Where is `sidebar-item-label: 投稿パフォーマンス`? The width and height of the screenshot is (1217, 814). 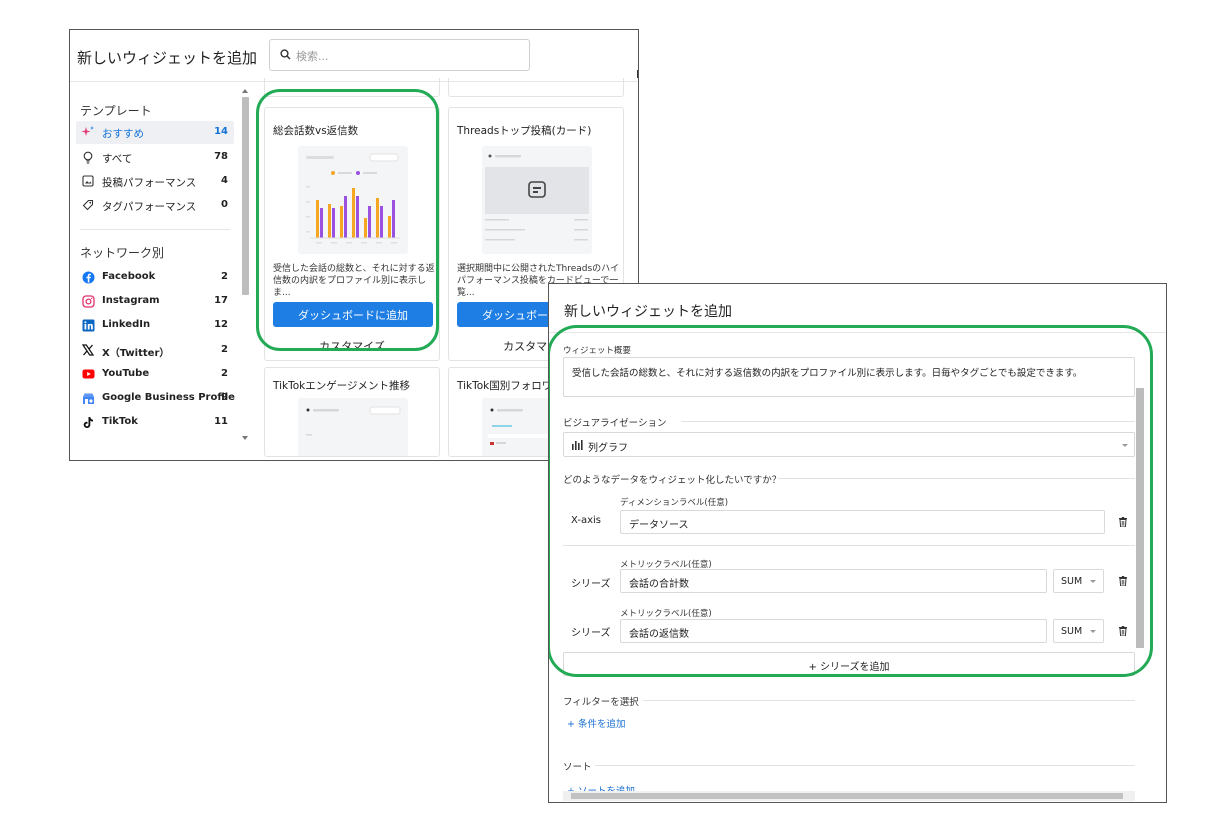 sidebar-item-label: 投稿パフォーマンス is located at coordinates (149, 183).